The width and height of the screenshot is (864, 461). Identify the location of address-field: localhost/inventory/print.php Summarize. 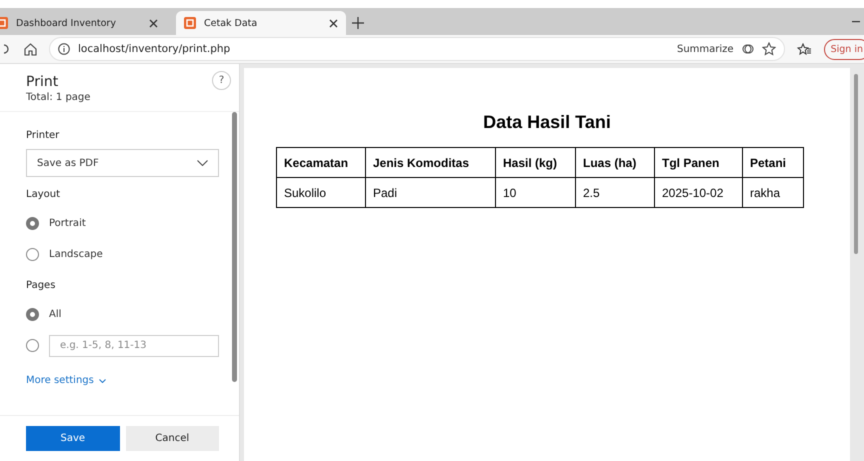
(417, 49).